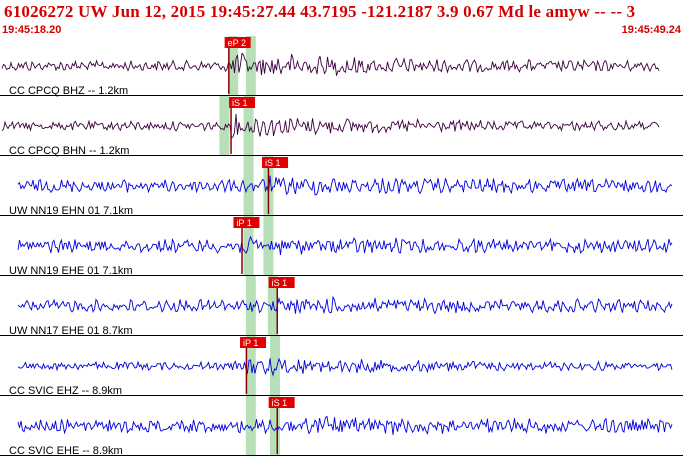 The height and width of the screenshot is (458, 683). Describe the element at coordinates (651, 30) in the screenshot. I see `end-time-label: 19:45:49.24` at that location.